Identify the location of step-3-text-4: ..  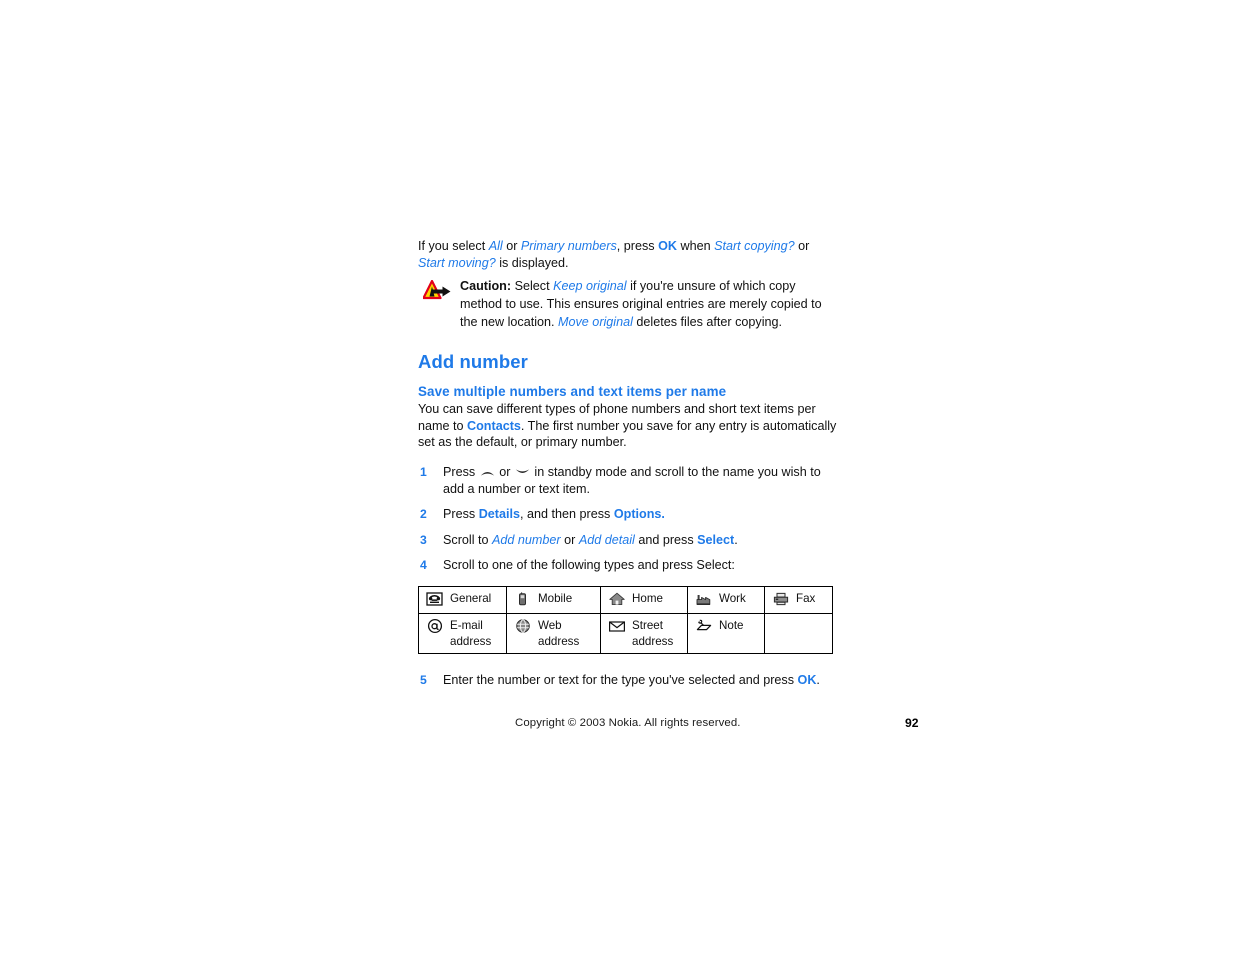
(736, 539).